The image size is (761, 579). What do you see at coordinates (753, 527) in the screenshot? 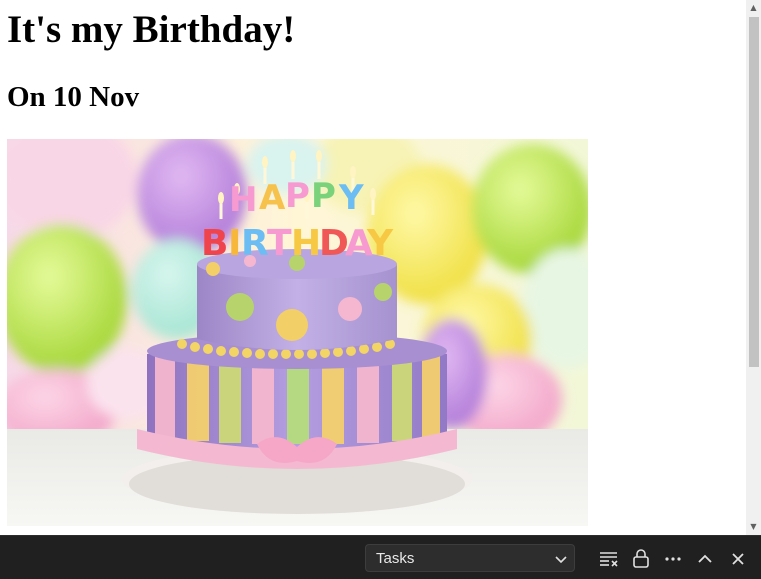
I see `scroll-down-arrow-icon: ▼` at bounding box center [753, 527].